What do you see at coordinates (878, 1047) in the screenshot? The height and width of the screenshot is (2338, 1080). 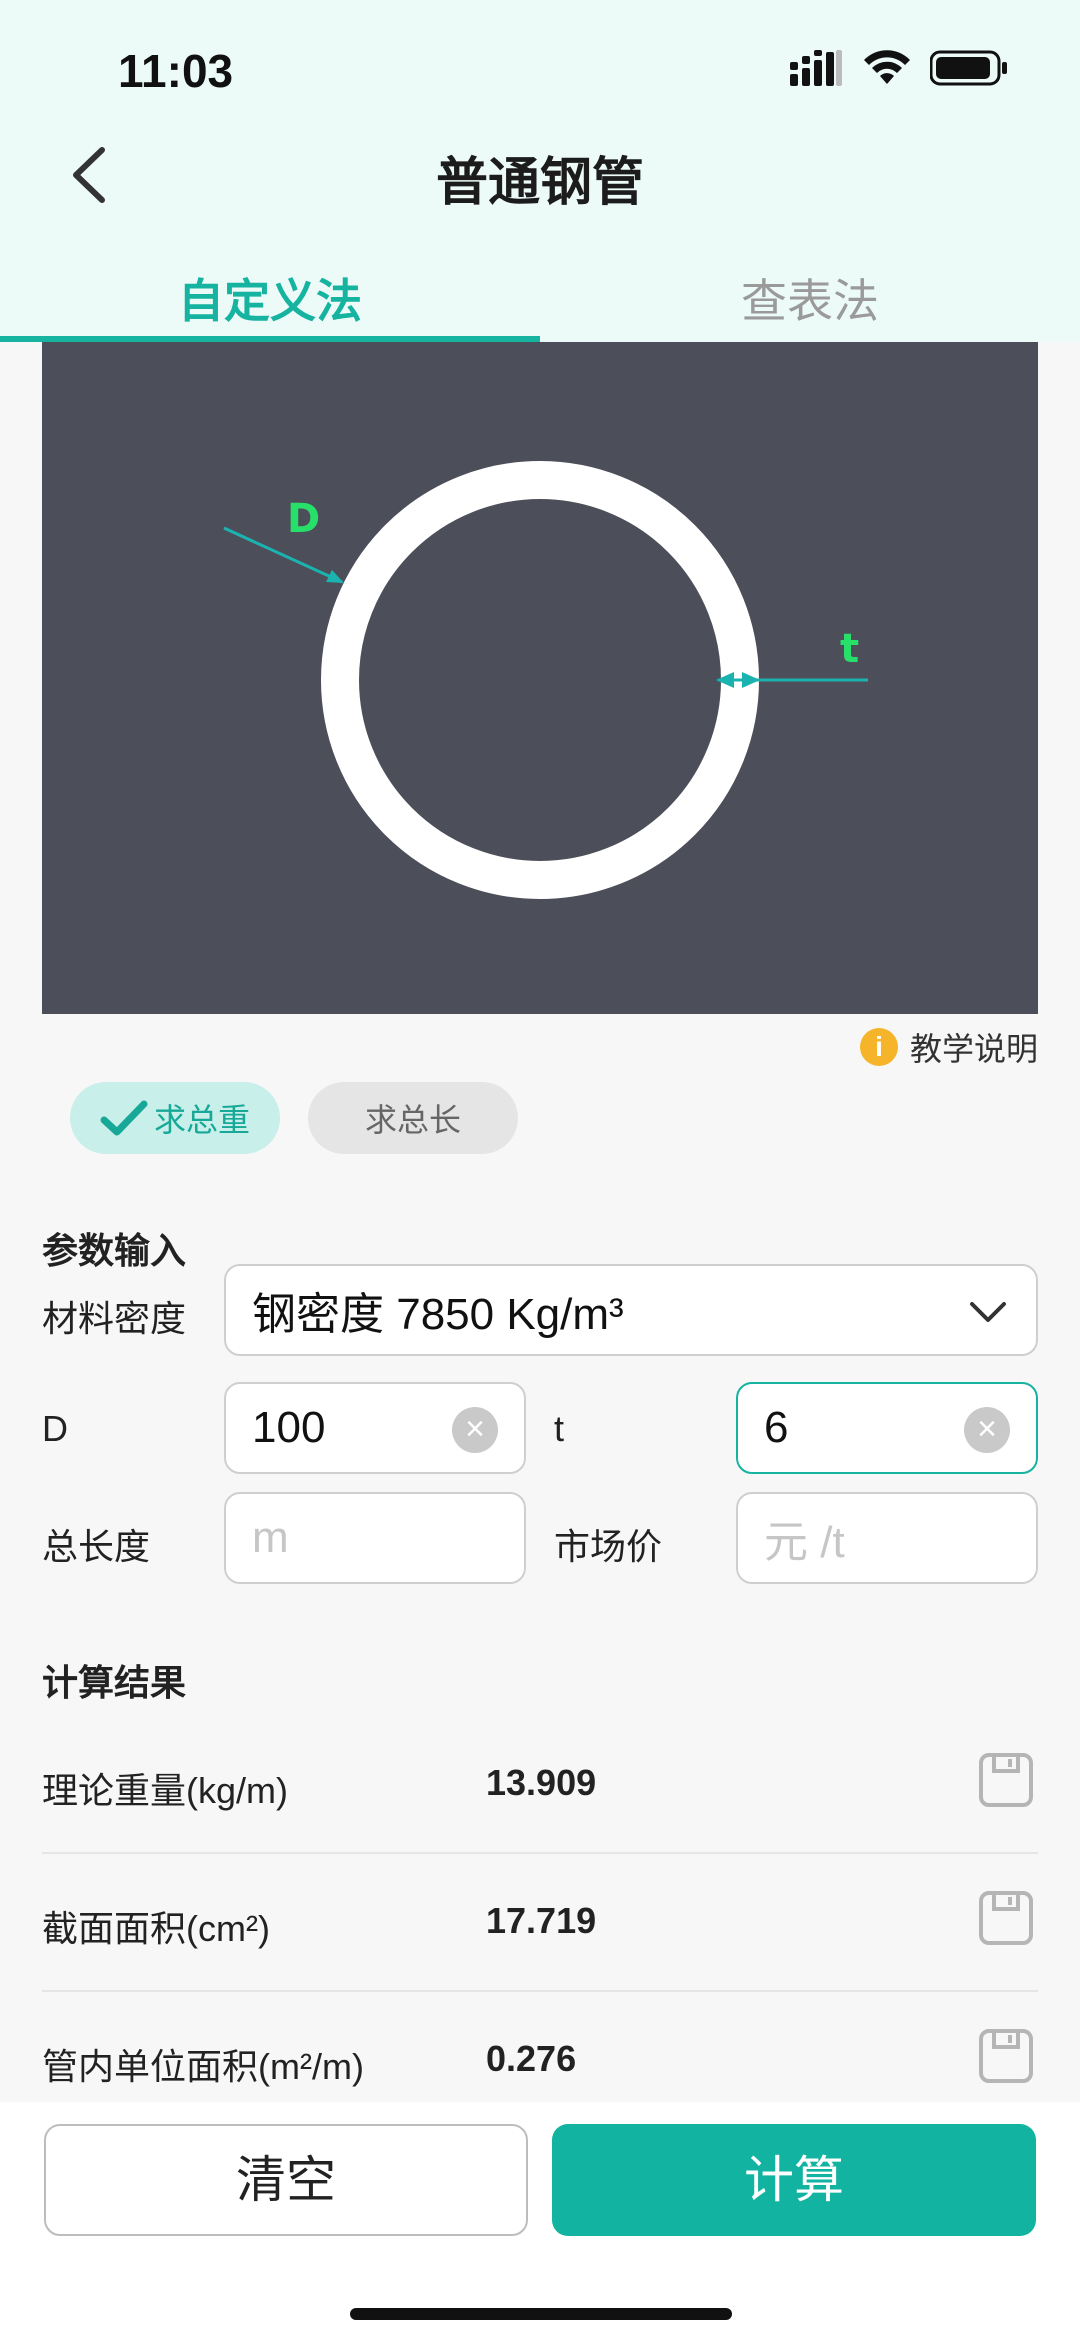 I see `info-icon: i` at bounding box center [878, 1047].